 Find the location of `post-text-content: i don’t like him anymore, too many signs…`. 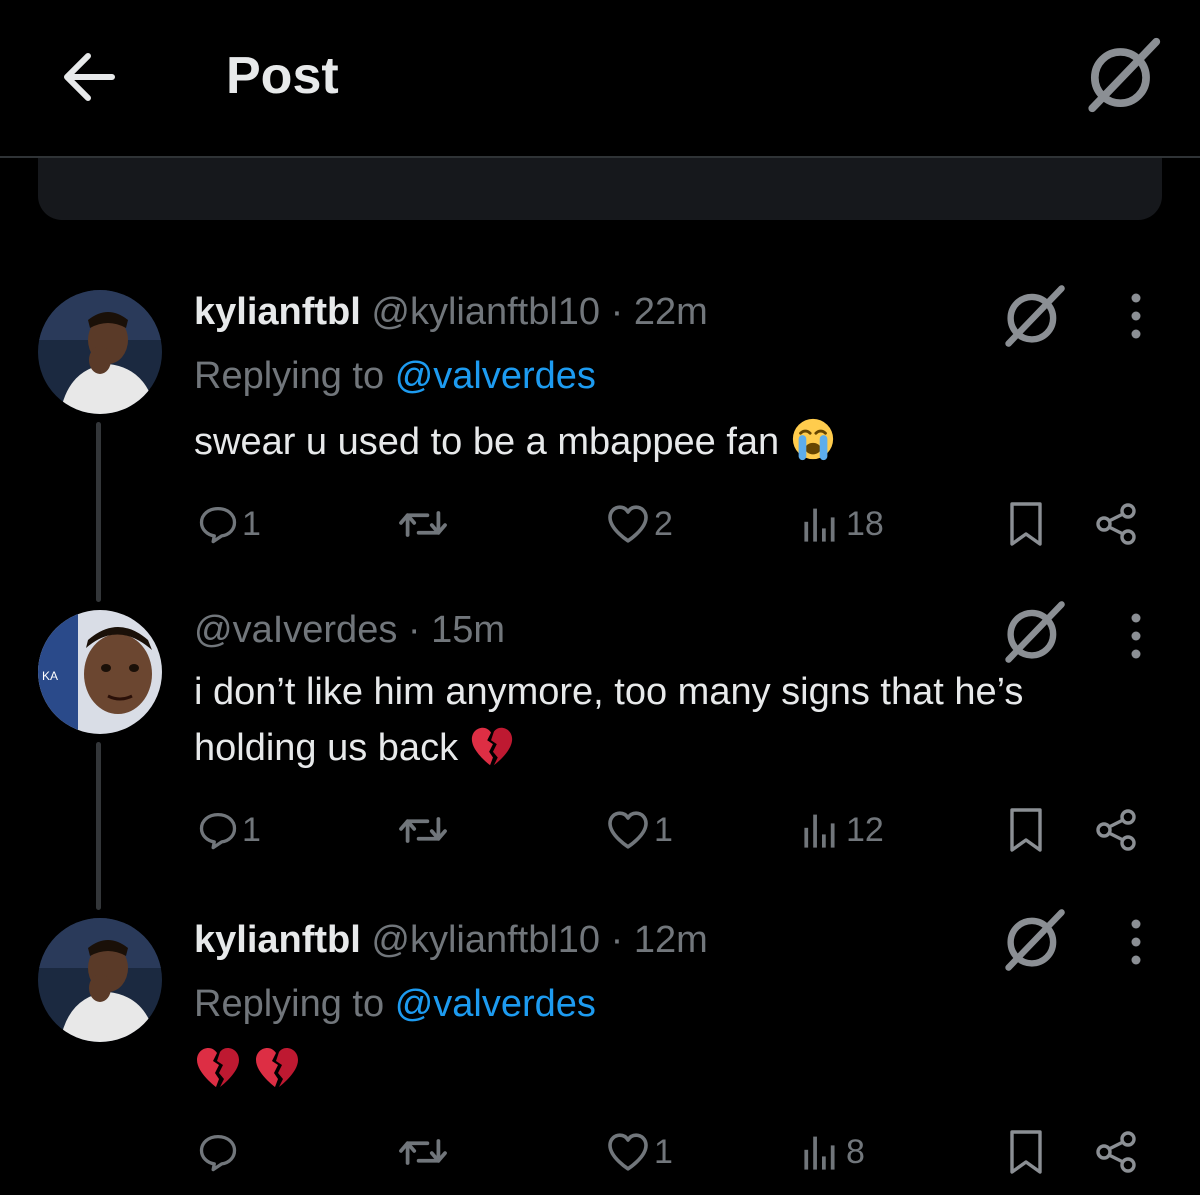

post-text-content: i don’t like him anymore, too many signs… is located at coordinates (609, 720).